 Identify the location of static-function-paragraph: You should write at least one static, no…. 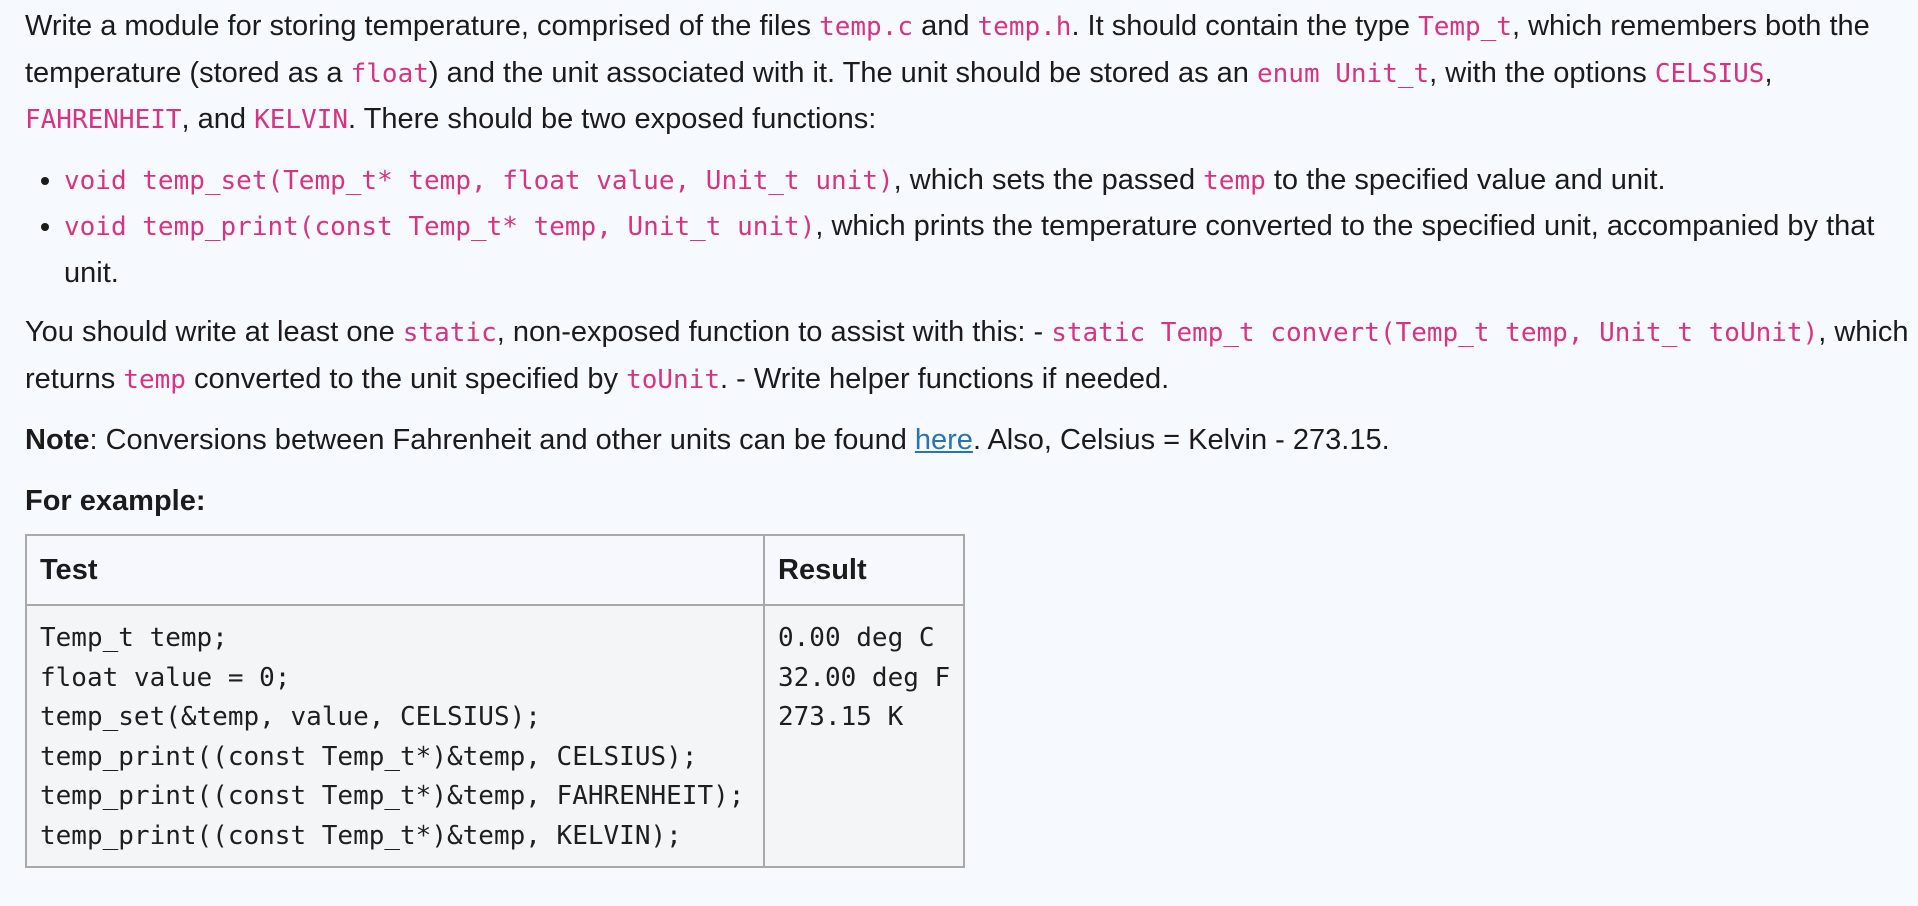
(970, 356).